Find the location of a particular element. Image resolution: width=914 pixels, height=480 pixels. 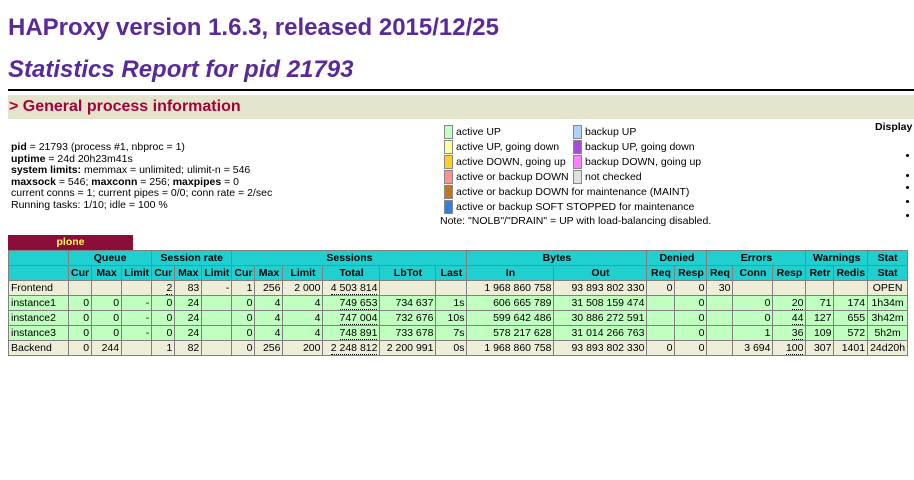

column-header: LbTot is located at coordinates (408, 273).